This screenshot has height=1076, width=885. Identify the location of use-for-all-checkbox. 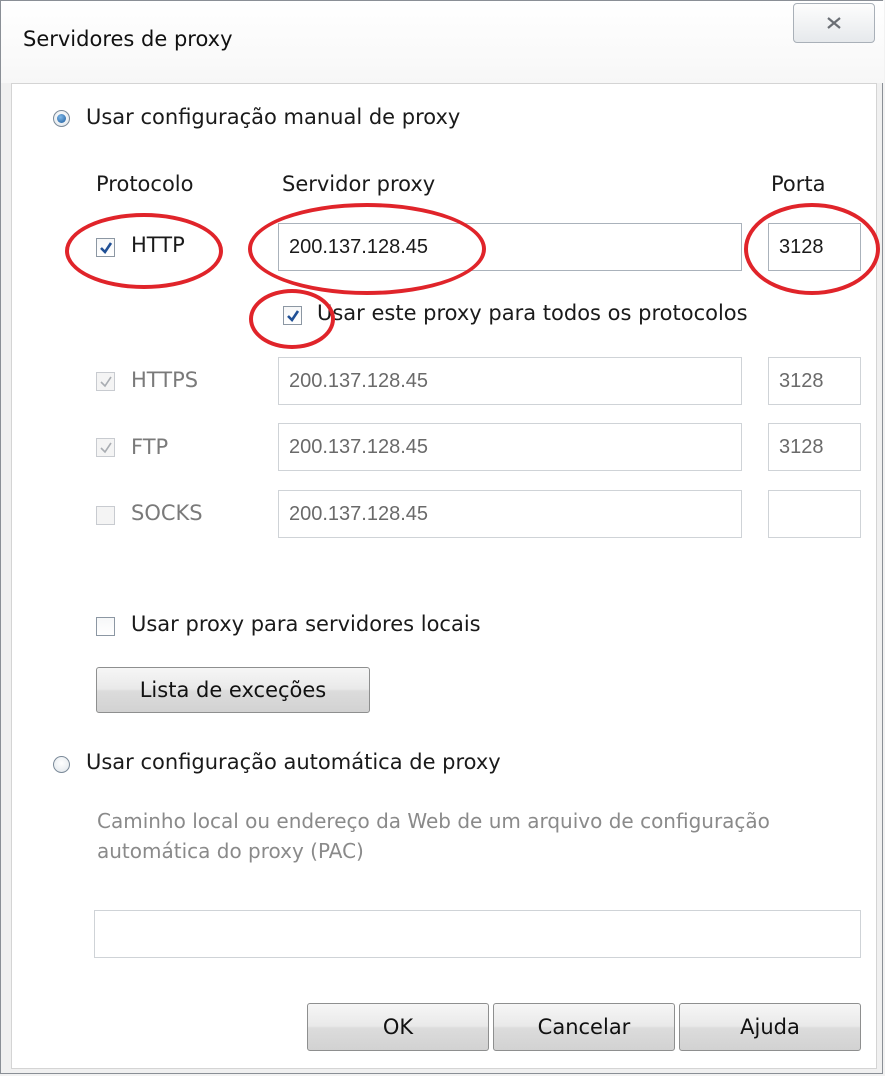
(292, 315).